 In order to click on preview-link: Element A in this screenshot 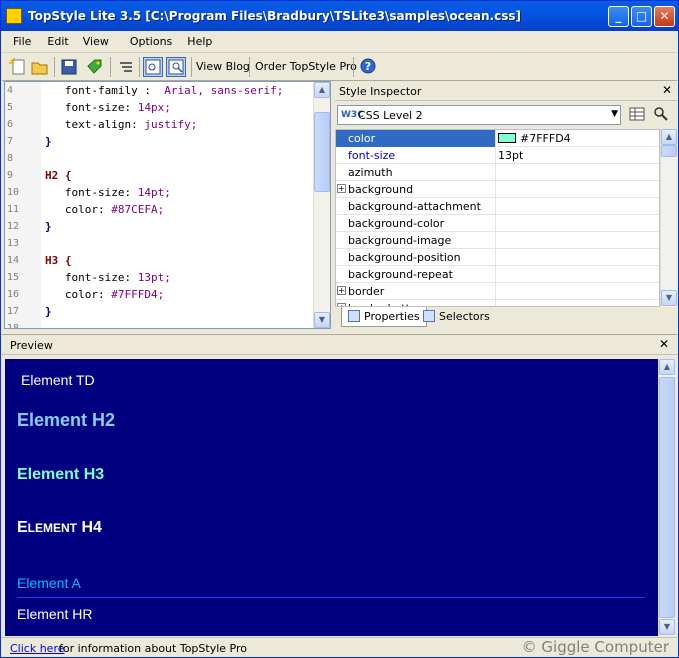, I will do `click(49, 583)`.